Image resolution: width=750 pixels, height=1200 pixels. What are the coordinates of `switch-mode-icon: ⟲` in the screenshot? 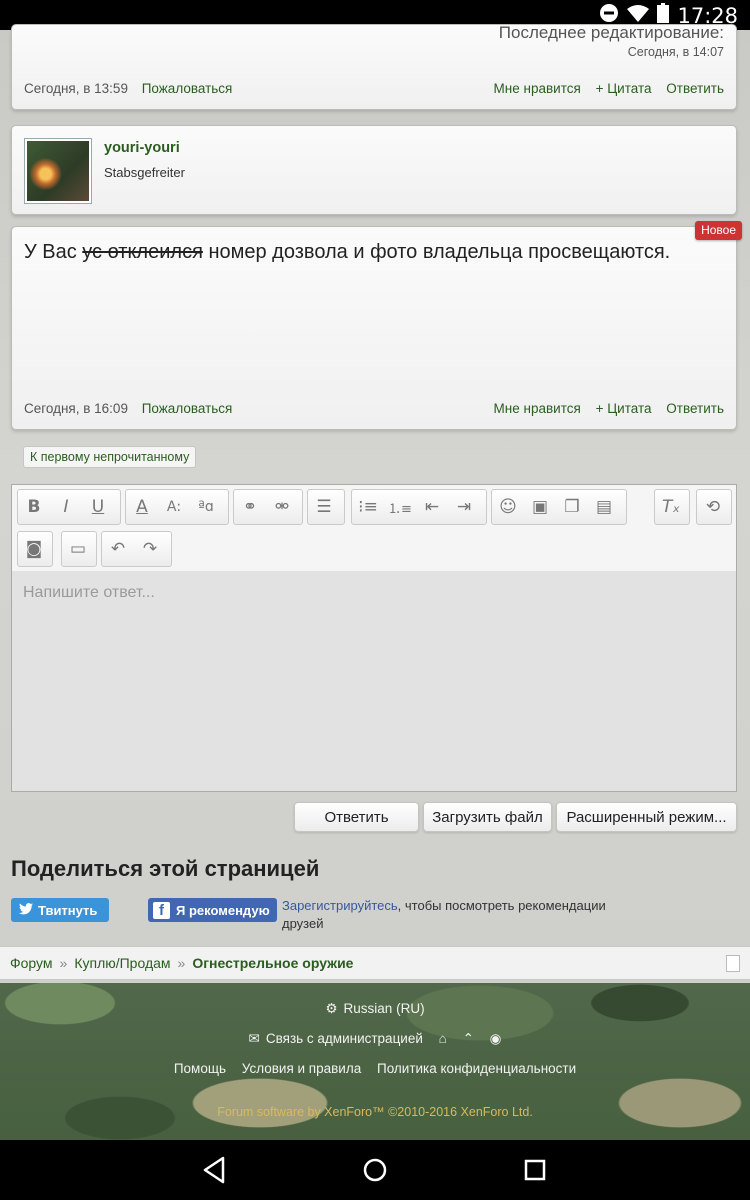 It's located at (713, 507).